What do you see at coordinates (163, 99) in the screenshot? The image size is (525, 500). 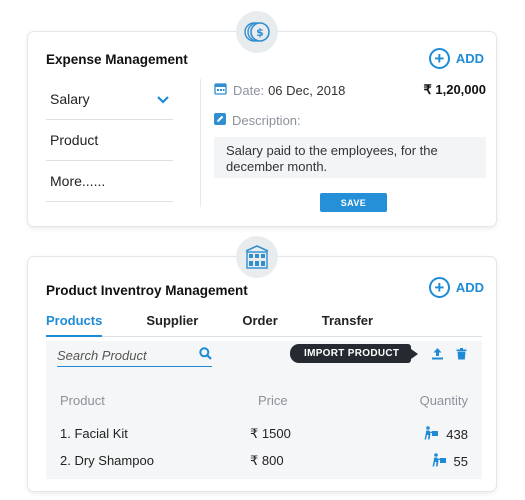 I see `chevron-down-icon` at bounding box center [163, 99].